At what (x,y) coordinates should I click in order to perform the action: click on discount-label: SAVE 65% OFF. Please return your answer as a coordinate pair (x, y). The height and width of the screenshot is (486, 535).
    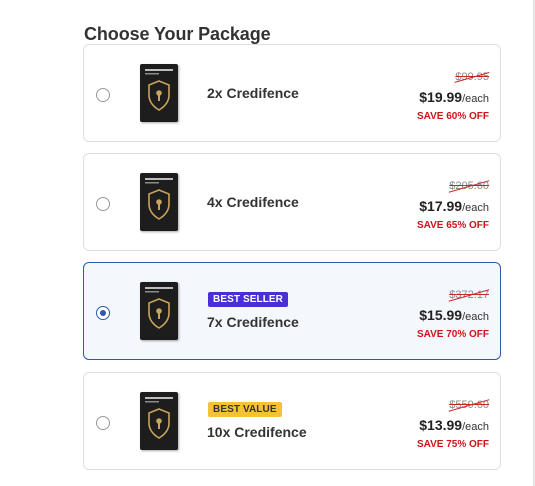
    Looking at the image, I should click on (452, 225).